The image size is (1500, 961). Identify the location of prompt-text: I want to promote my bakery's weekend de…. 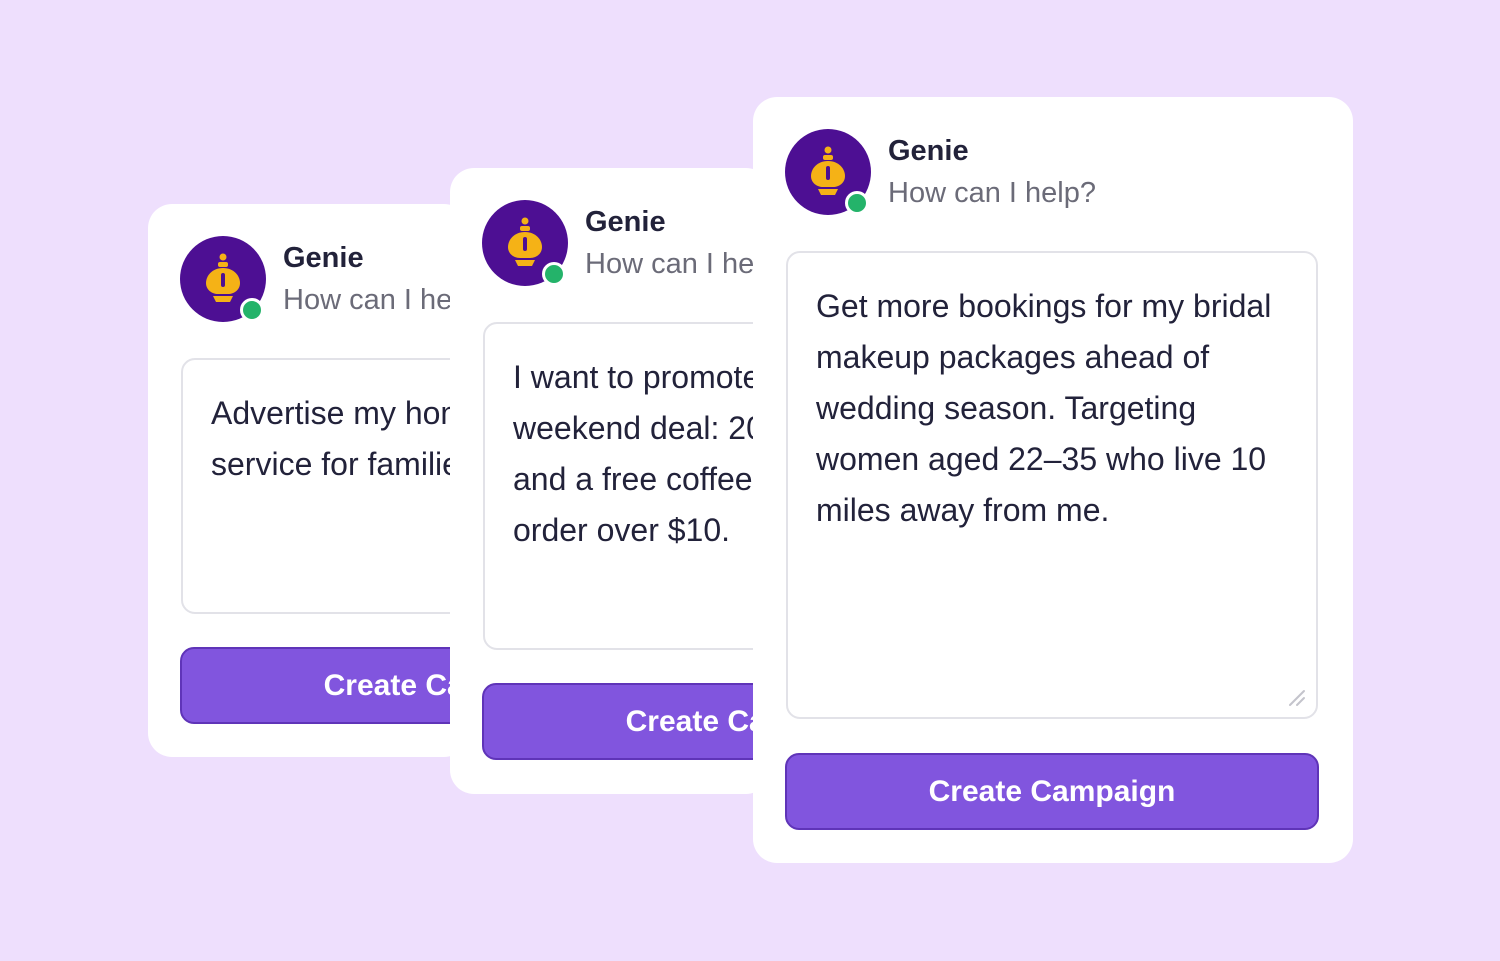
(641, 453).